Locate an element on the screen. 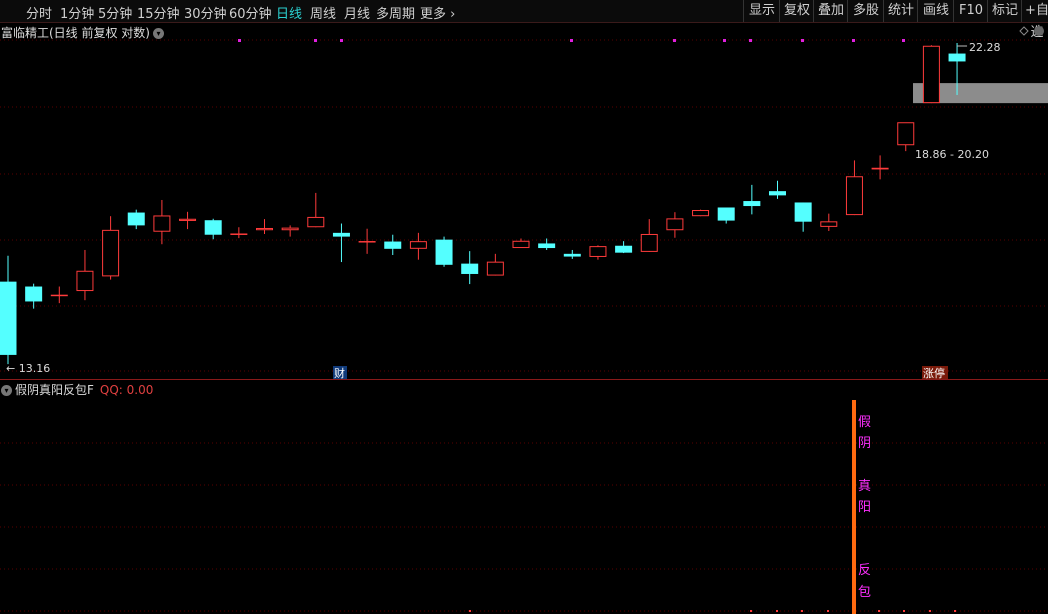 This screenshot has width=1048, height=614. indicator-title: ▾ 假阴真阳反包F QQ: 0.00 is located at coordinates (77, 389).